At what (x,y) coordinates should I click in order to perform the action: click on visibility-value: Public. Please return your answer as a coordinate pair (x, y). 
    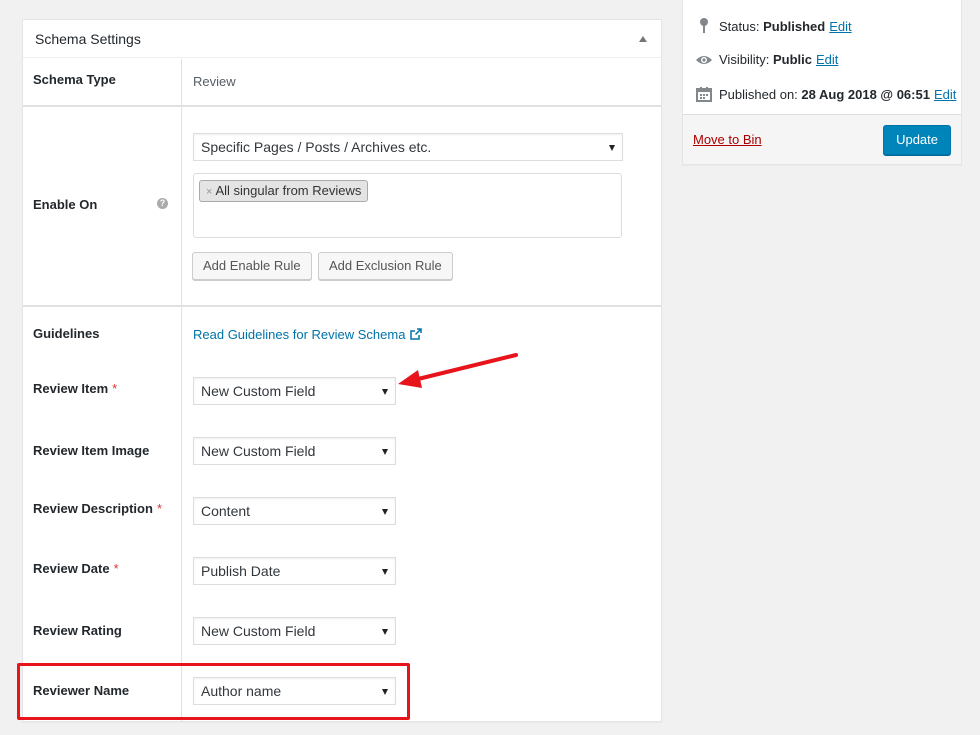
    Looking at the image, I should click on (792, 59).